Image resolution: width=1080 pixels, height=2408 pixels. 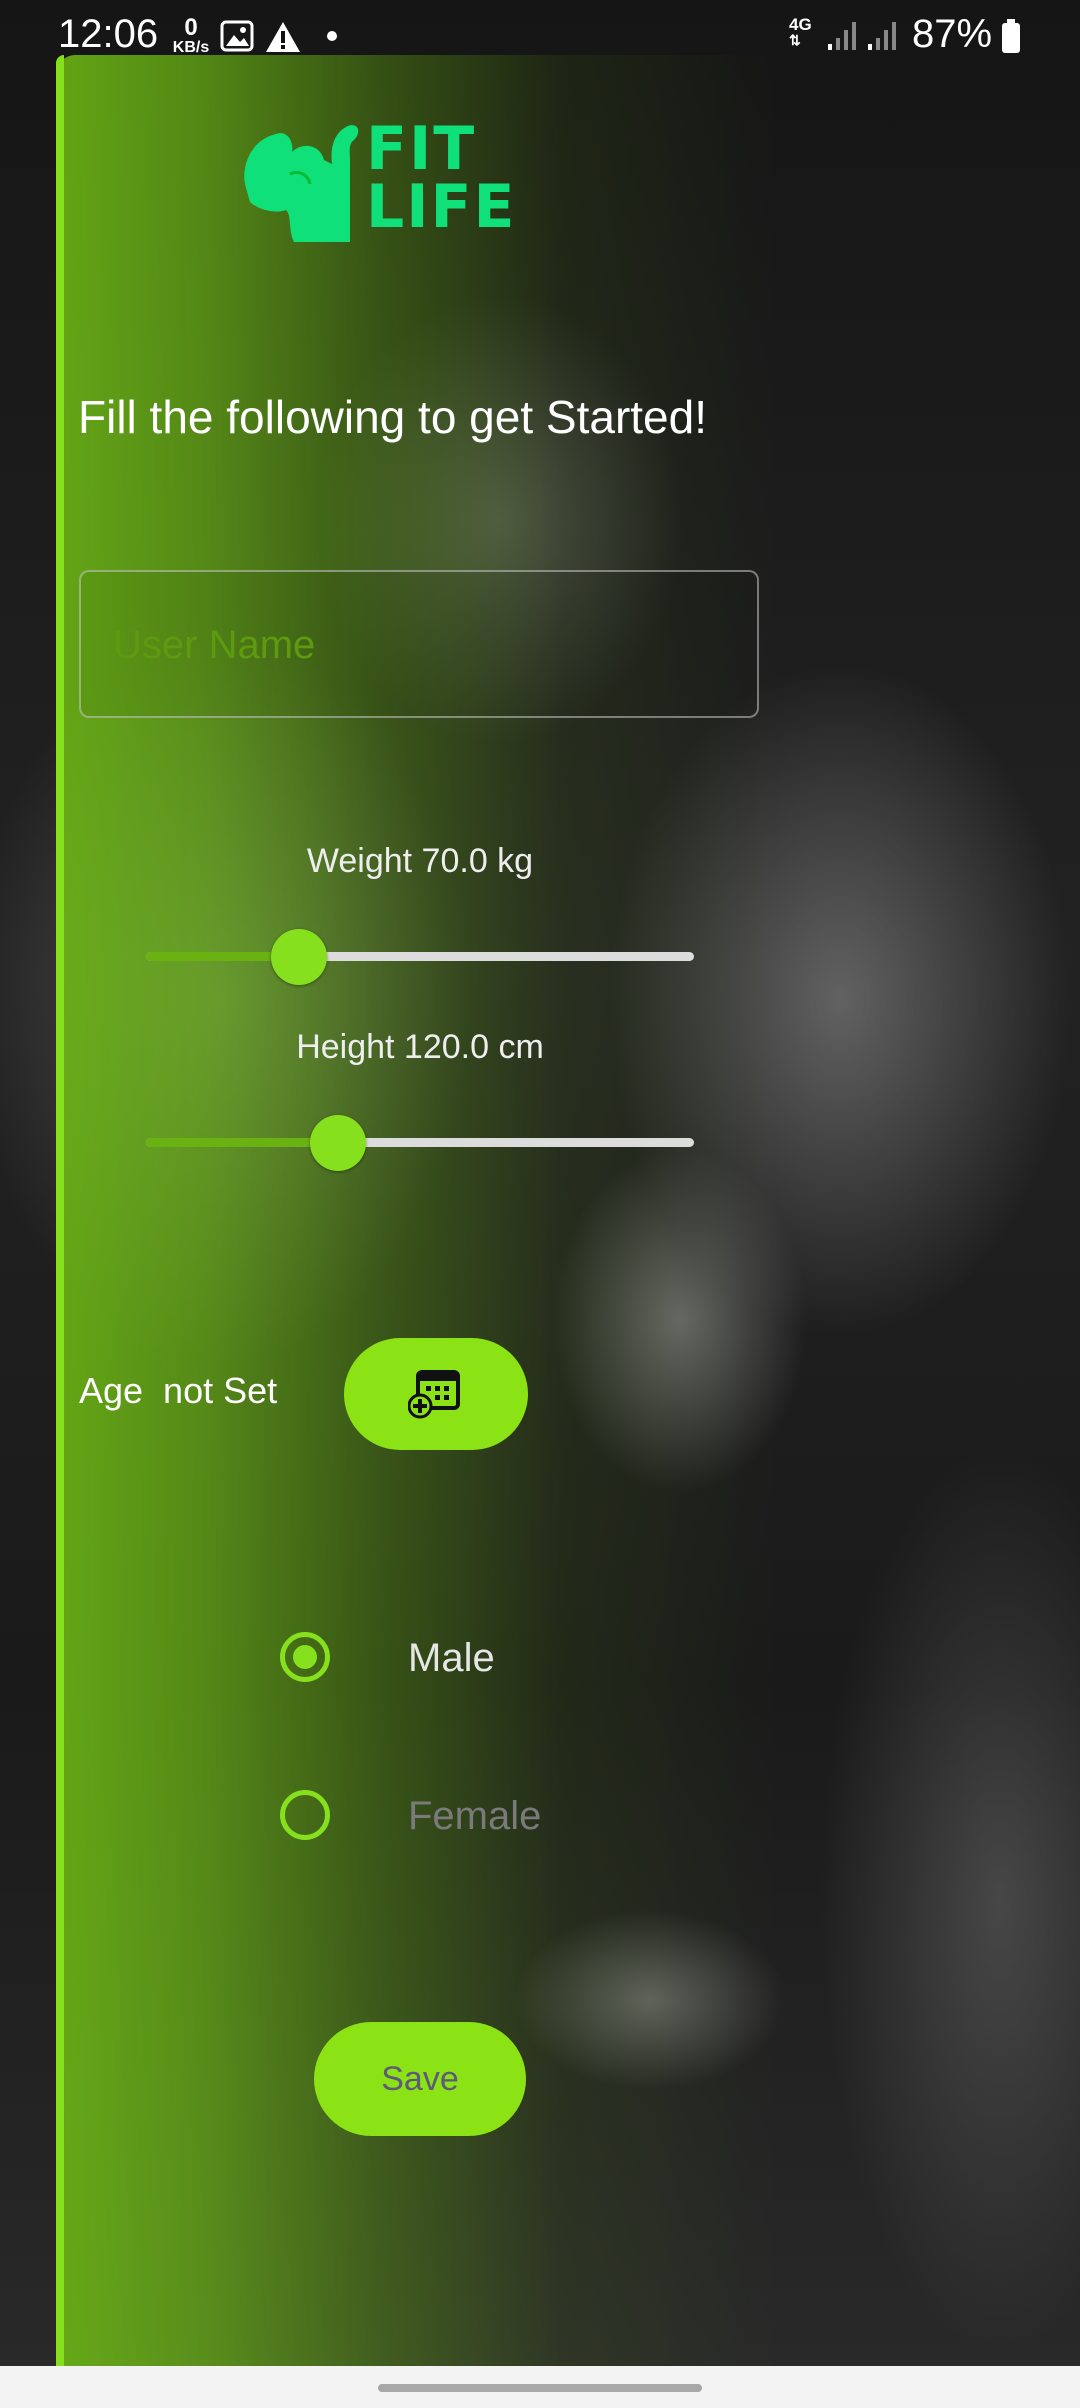 What do you see at coordinates (842, 36) in the screenshot?
I see `signal-icon` at bounding box center [842, 36].